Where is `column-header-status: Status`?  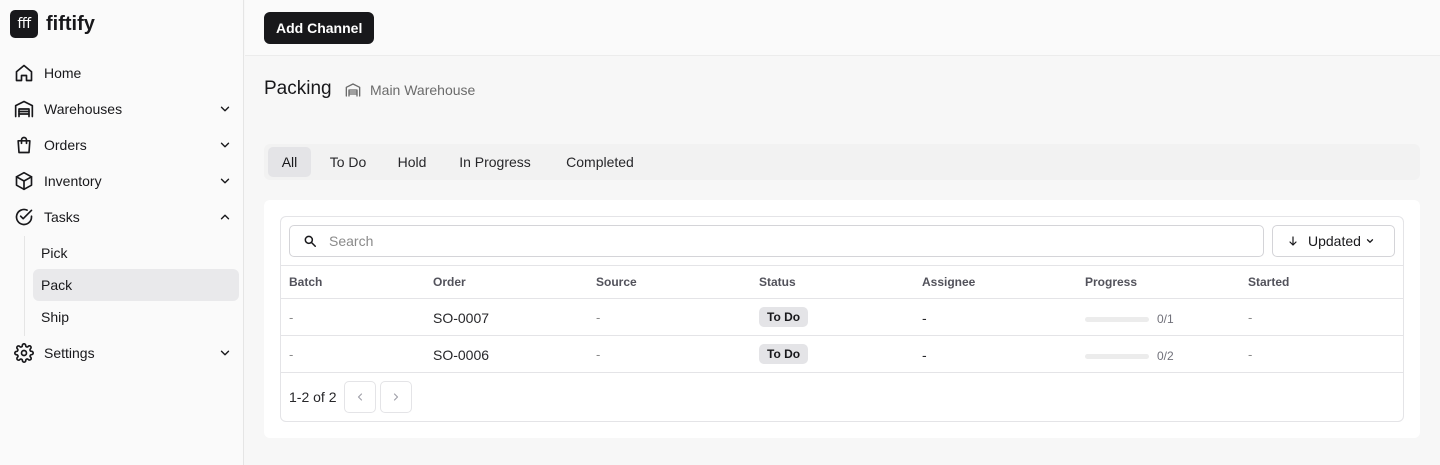 column-header-status: Status is located at coordinates (777, 282).